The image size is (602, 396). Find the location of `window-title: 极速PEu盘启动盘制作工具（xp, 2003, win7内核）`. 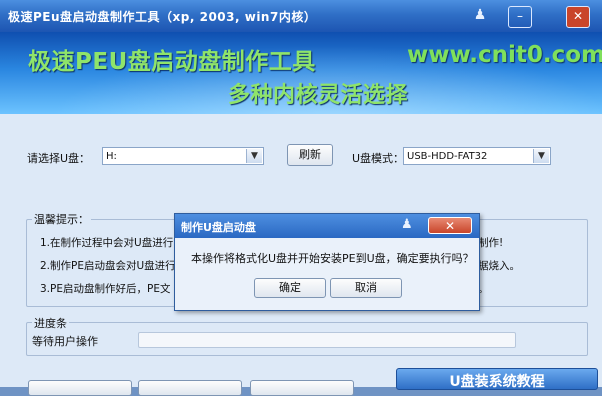

window-title: 极速PEu盘启动盘制作工具（xp, 2003, win7内核） is located at coordinates (162, 17).